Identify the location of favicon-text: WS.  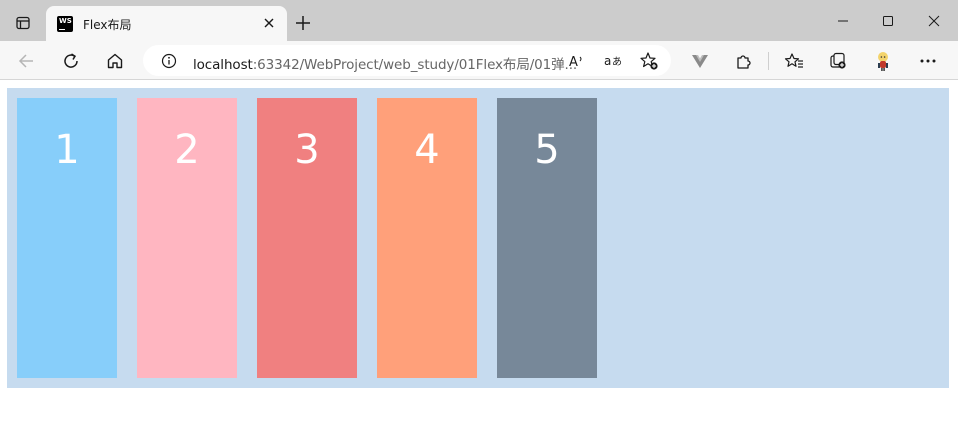
(65, 21).